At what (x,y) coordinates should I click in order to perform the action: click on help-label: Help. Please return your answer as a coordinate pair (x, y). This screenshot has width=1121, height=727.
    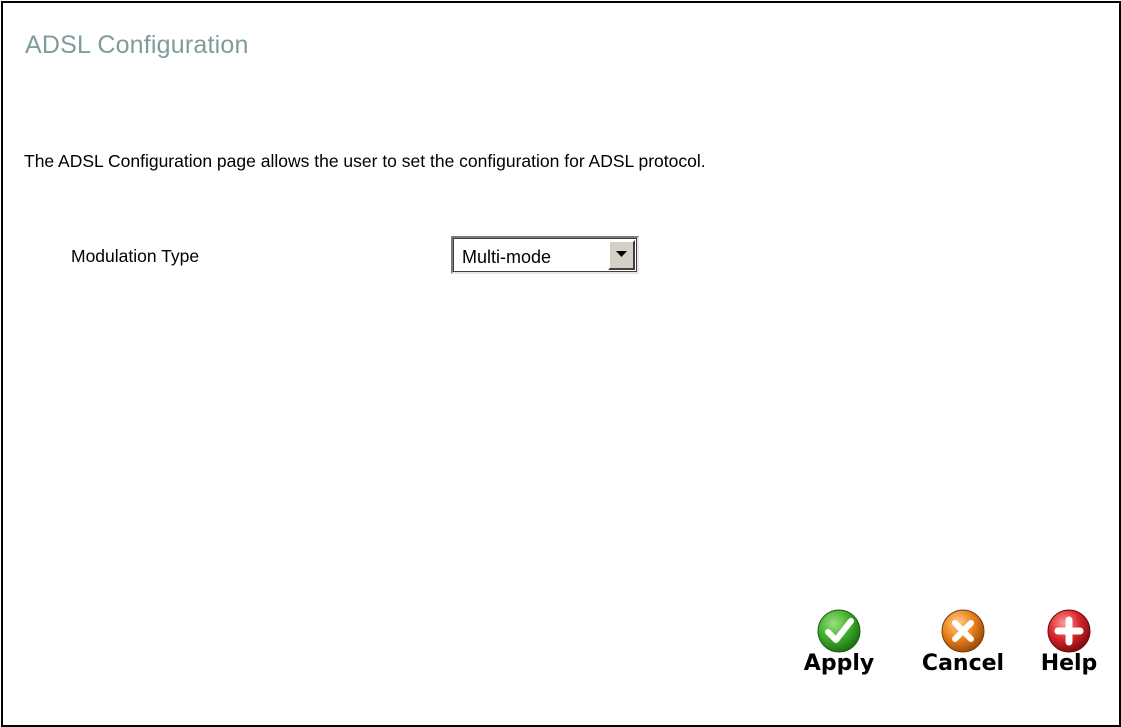
    Looking at the image, I should click on (1069, 663).